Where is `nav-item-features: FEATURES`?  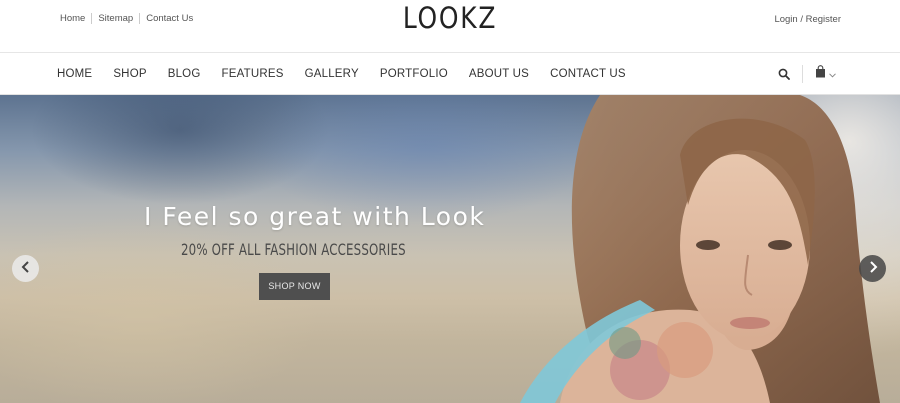
nav-item-features: FEATURES is located at coordinates (252, 74).